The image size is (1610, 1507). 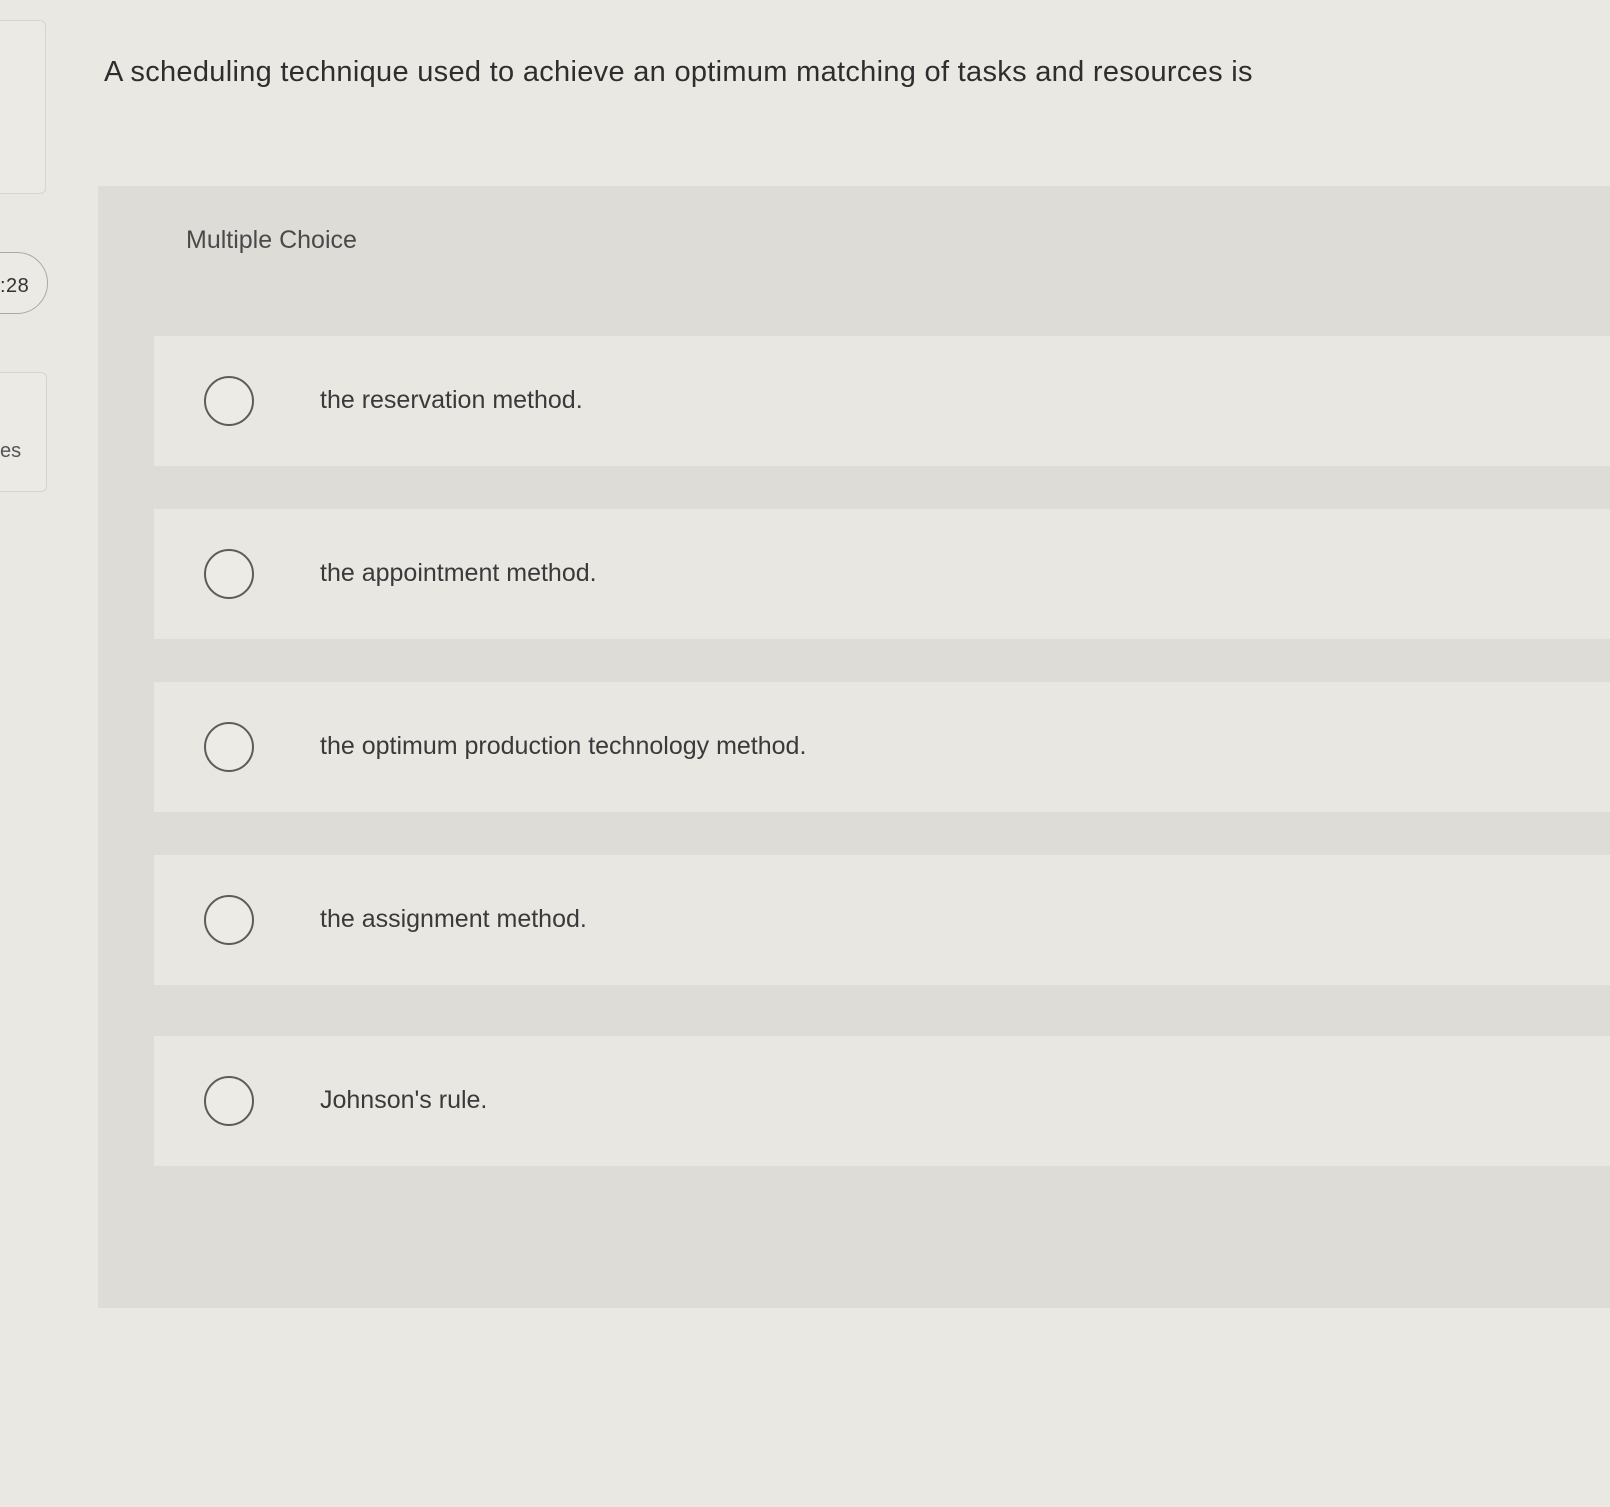 I want to click on answer-option: the assignment method., so click(x=882, y=920).